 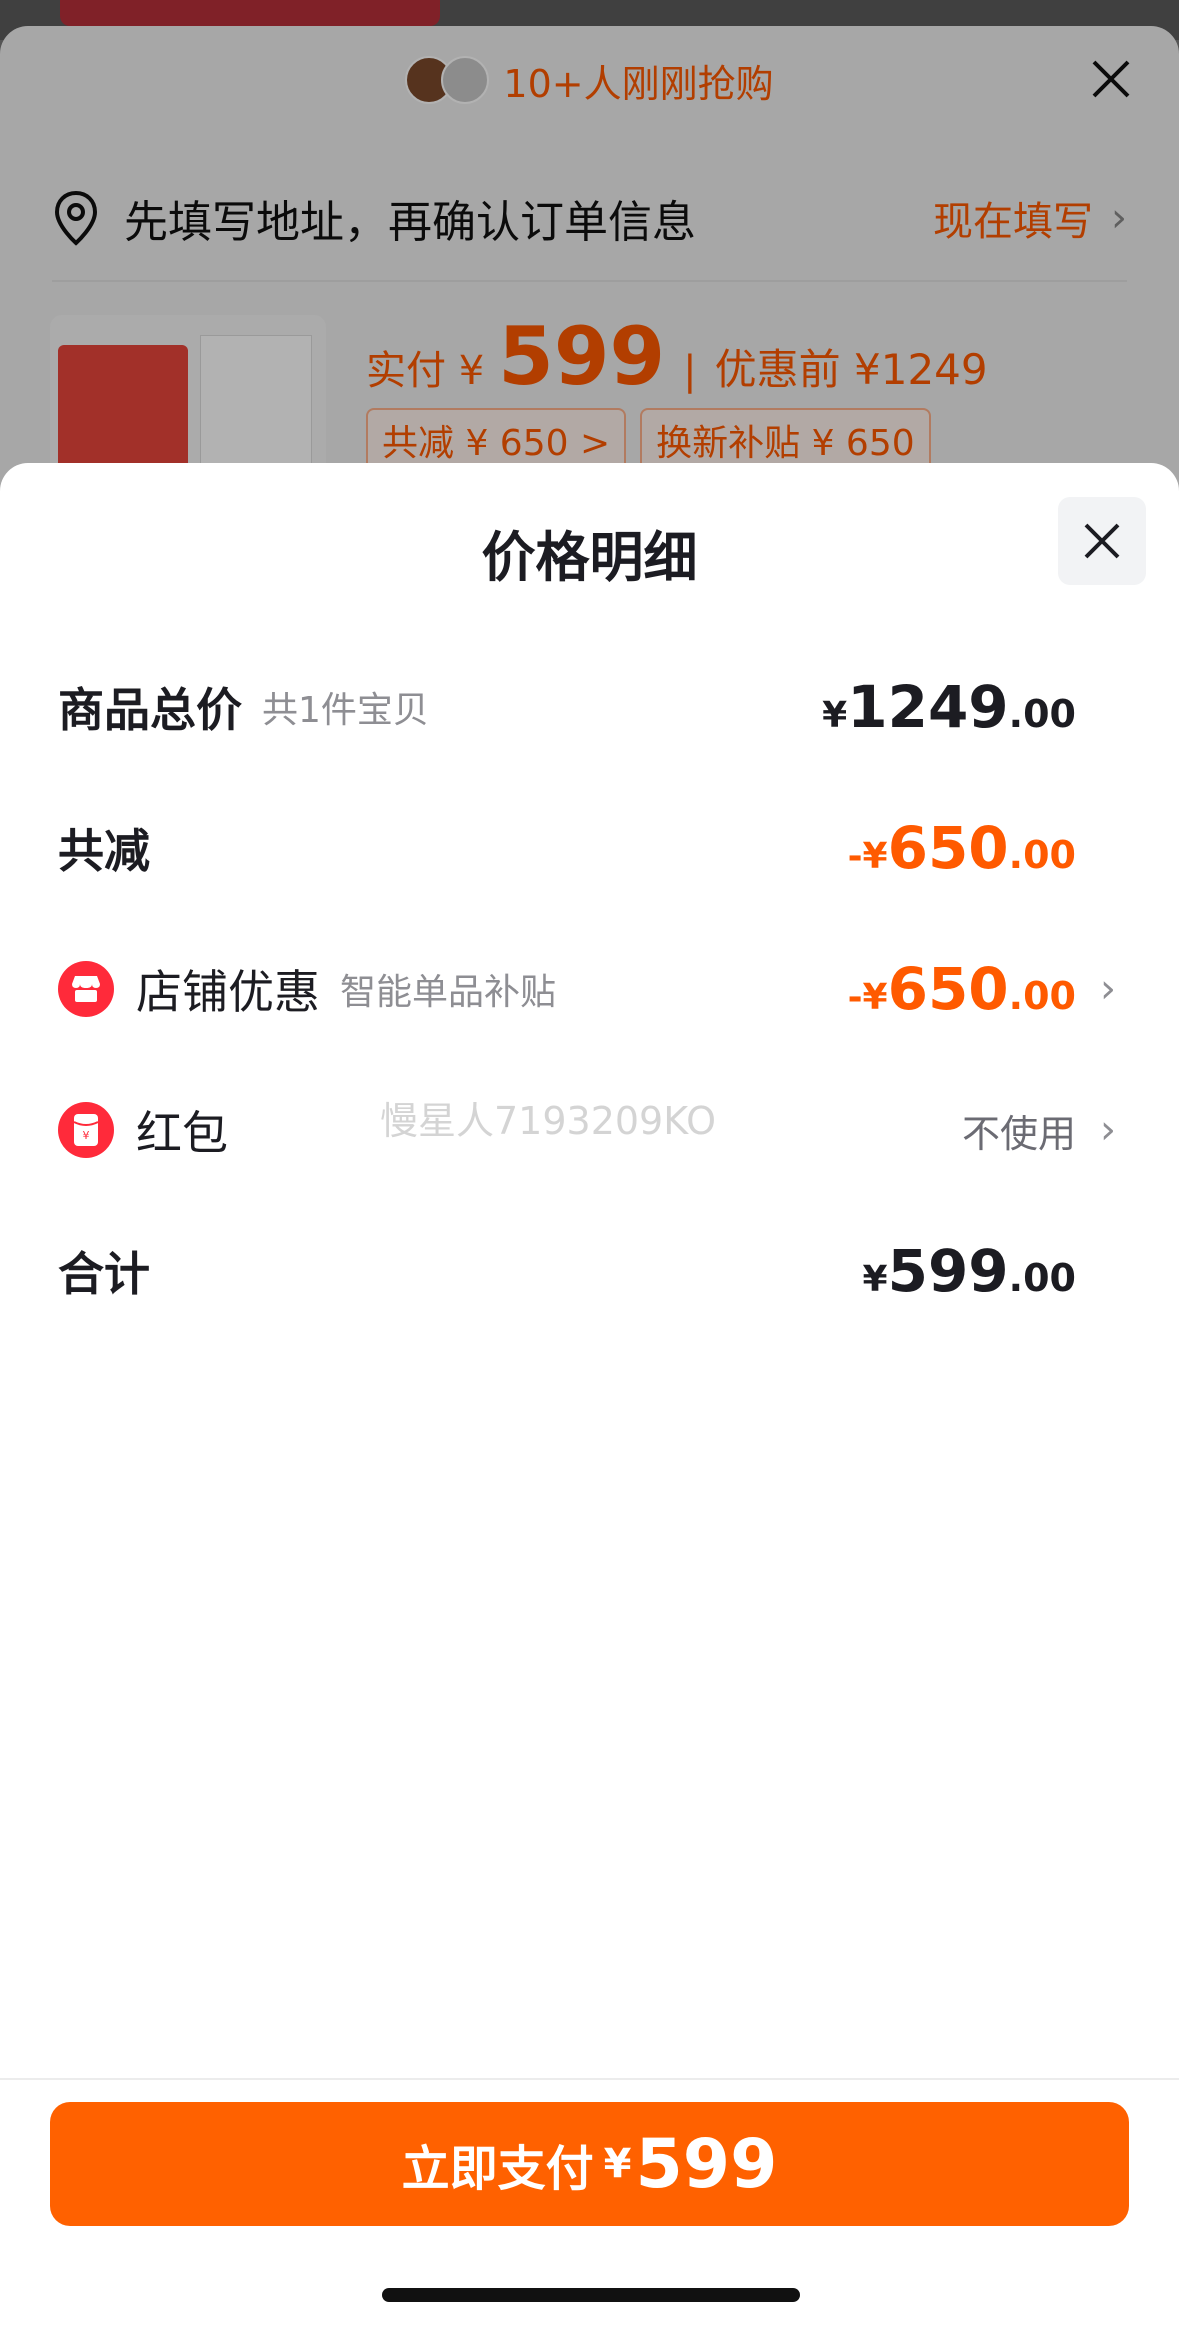 What do you see at coordinates (410, 222) in the screenshot?
I see `address-prompt: 先填写地址，再确认订单信息` at bounding box center [410, 222].